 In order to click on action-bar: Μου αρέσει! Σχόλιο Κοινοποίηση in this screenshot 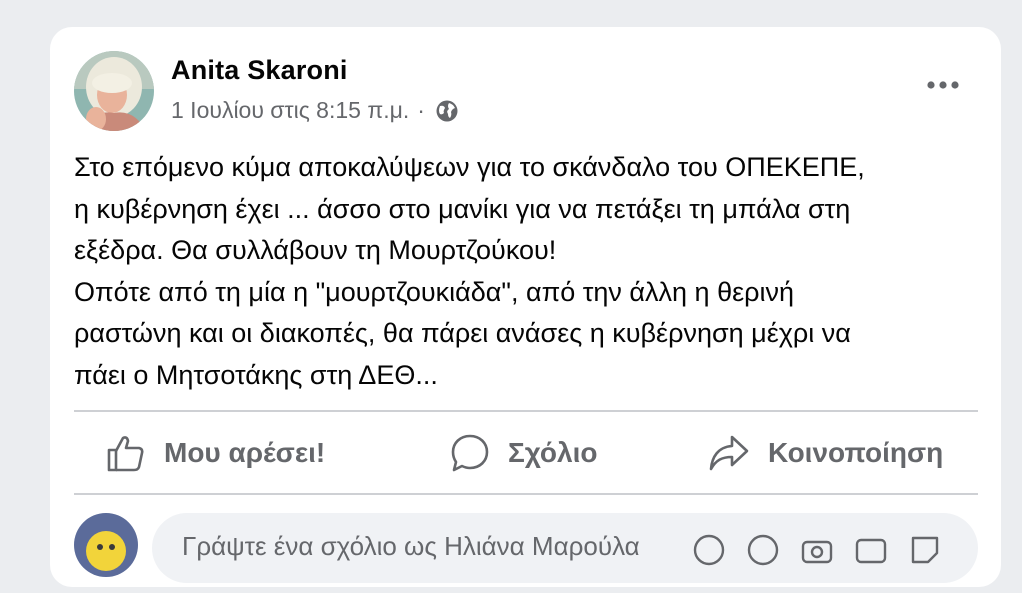, I will do `click(526, 453)`.